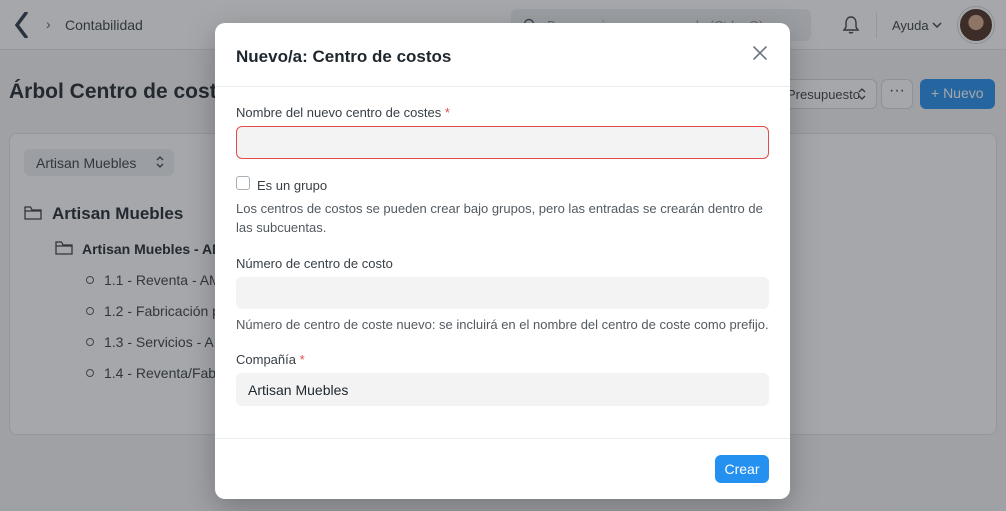  What do you see at coordinates (344, 56) in the screenshot?
I see `dialog-title: Nuevo/a: Centro de costos` at bounding box center [344, 56].